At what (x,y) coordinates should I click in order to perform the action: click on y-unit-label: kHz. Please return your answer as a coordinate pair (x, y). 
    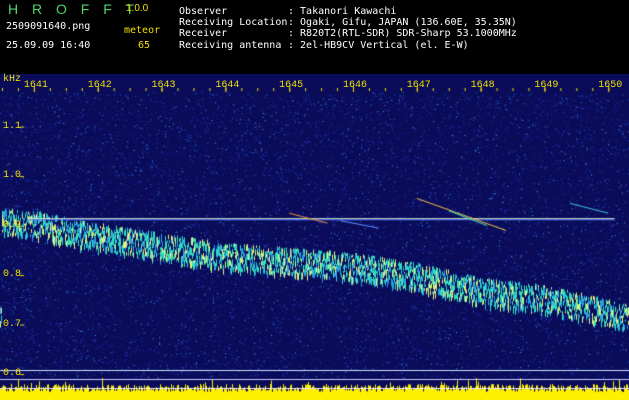
    Looking at the image, I should click on (12, 79).